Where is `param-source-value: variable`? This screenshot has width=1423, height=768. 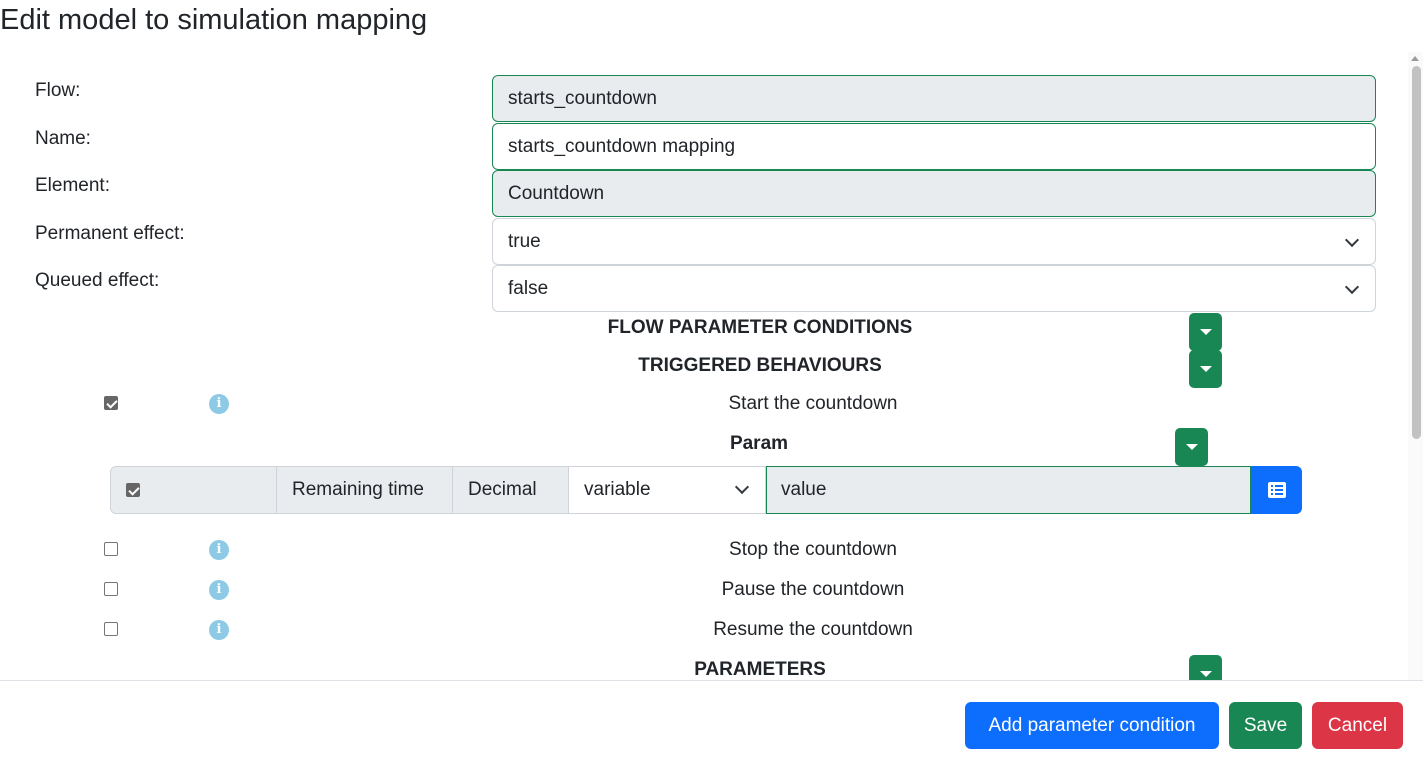 param-source-value: variable is located at coordinates (617, 489).